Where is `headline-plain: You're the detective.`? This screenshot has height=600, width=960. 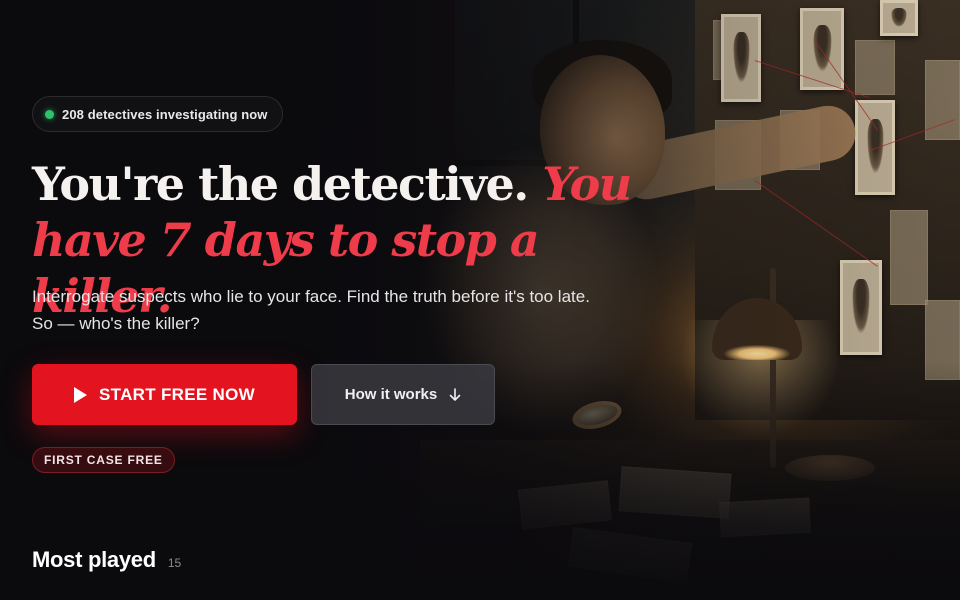 headline-plain: You're the detective. is located at coordinates (280, 184).